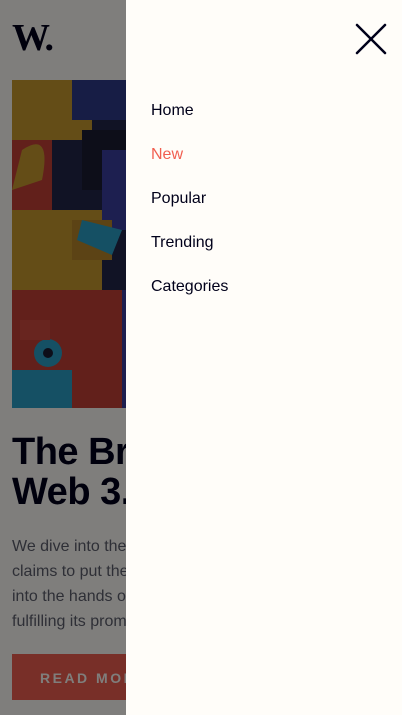  Describe the element at coordinates (189, 298) in the screenshot. I see `nav-item-categories: Categories` at that location.